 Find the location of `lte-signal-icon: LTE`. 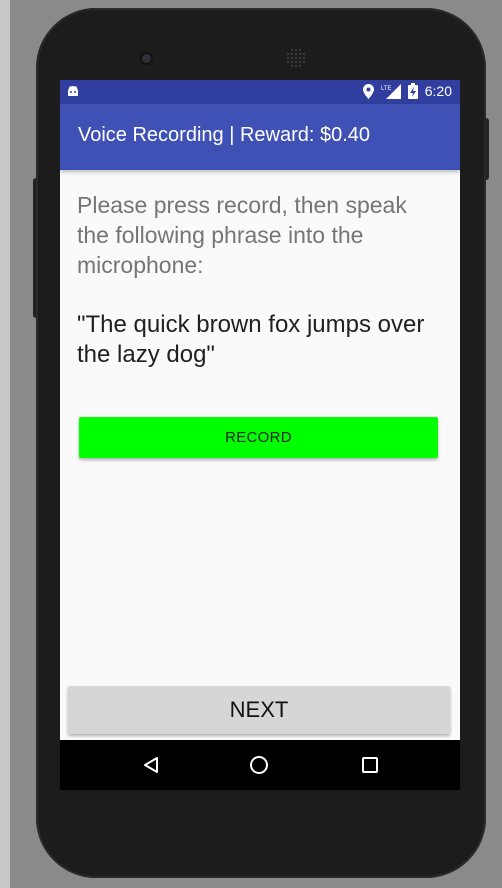

lte-signal-icon: LTE is located at coordinates (391, 91).